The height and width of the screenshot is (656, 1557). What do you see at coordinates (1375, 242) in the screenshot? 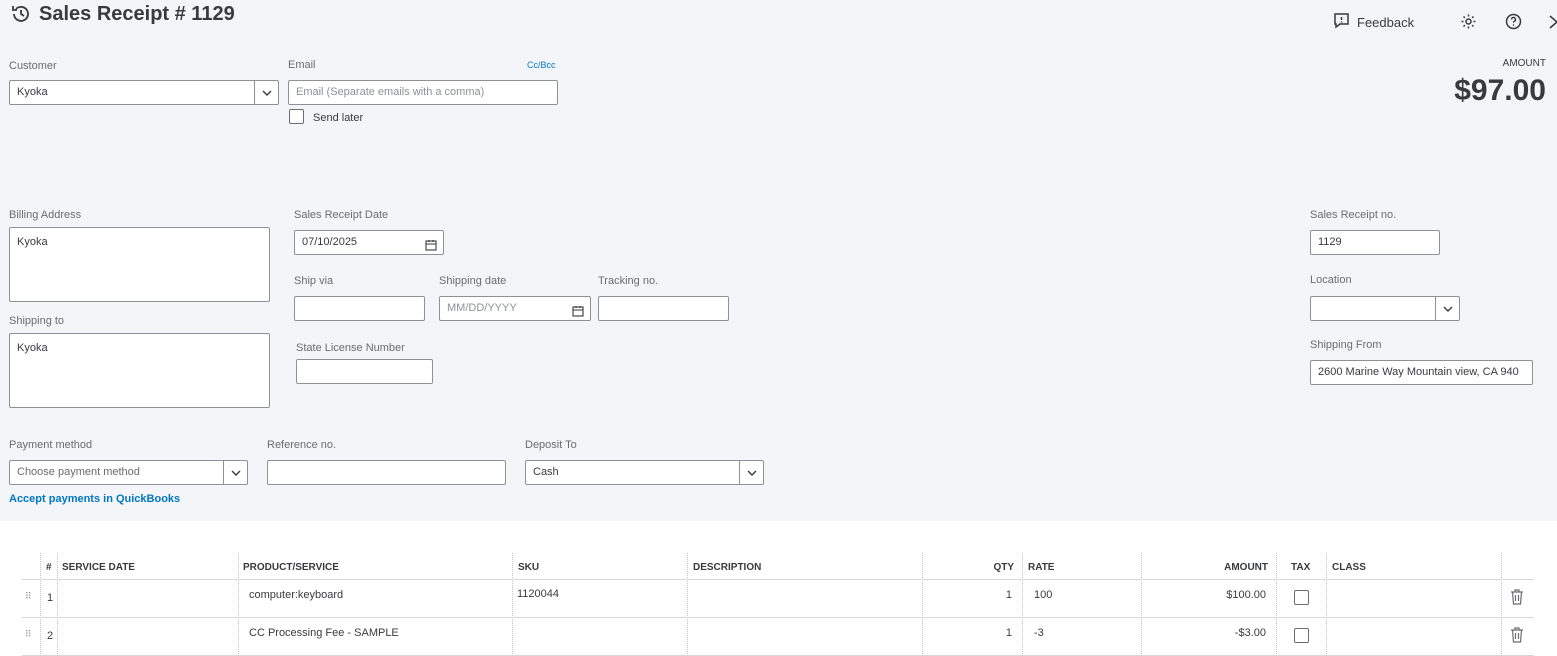
I see `receipt-no-field: 1129` at bounding box center [1375, 242].